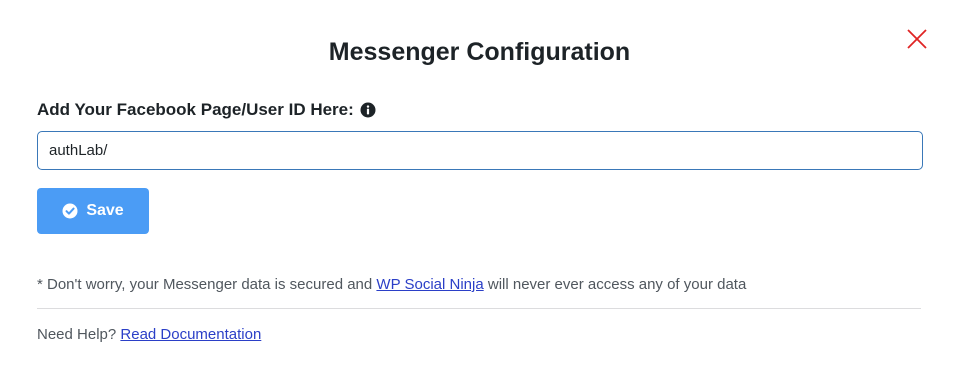  I want to click on divider, so click(479, 308).